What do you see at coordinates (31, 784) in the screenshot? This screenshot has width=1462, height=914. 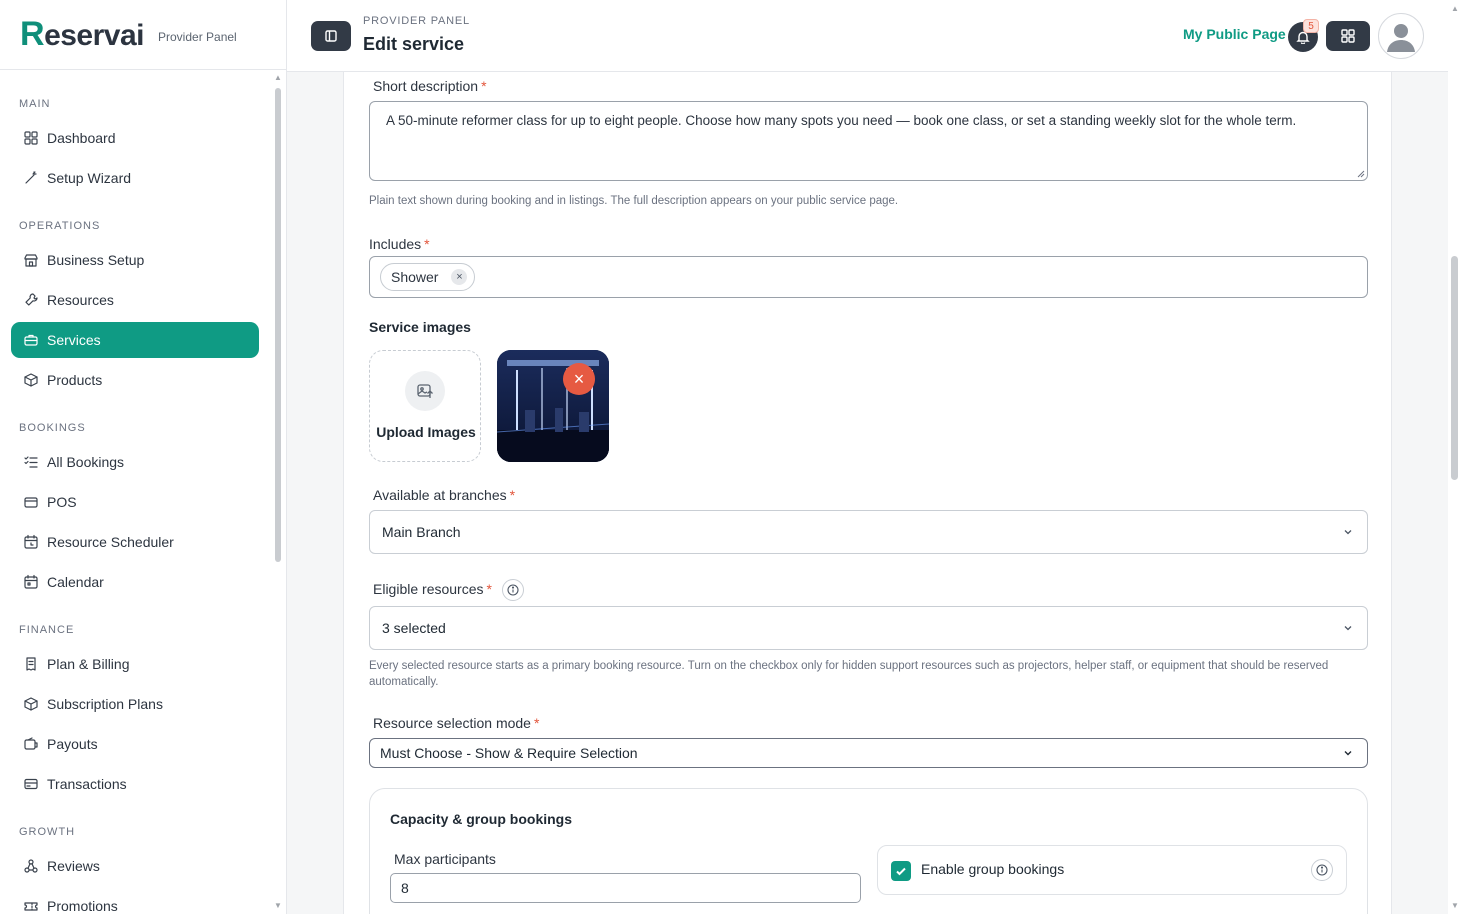 I see `card-icon` at bounding box center [31, 784].